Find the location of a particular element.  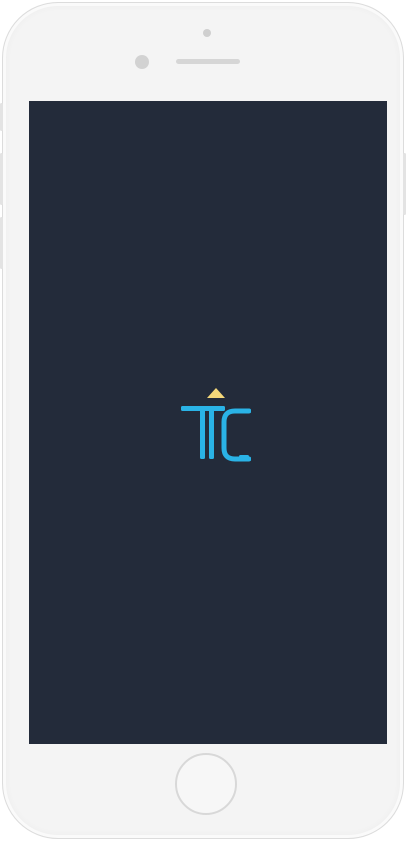

tc-logo-icon is located at coordinates (216, 425).